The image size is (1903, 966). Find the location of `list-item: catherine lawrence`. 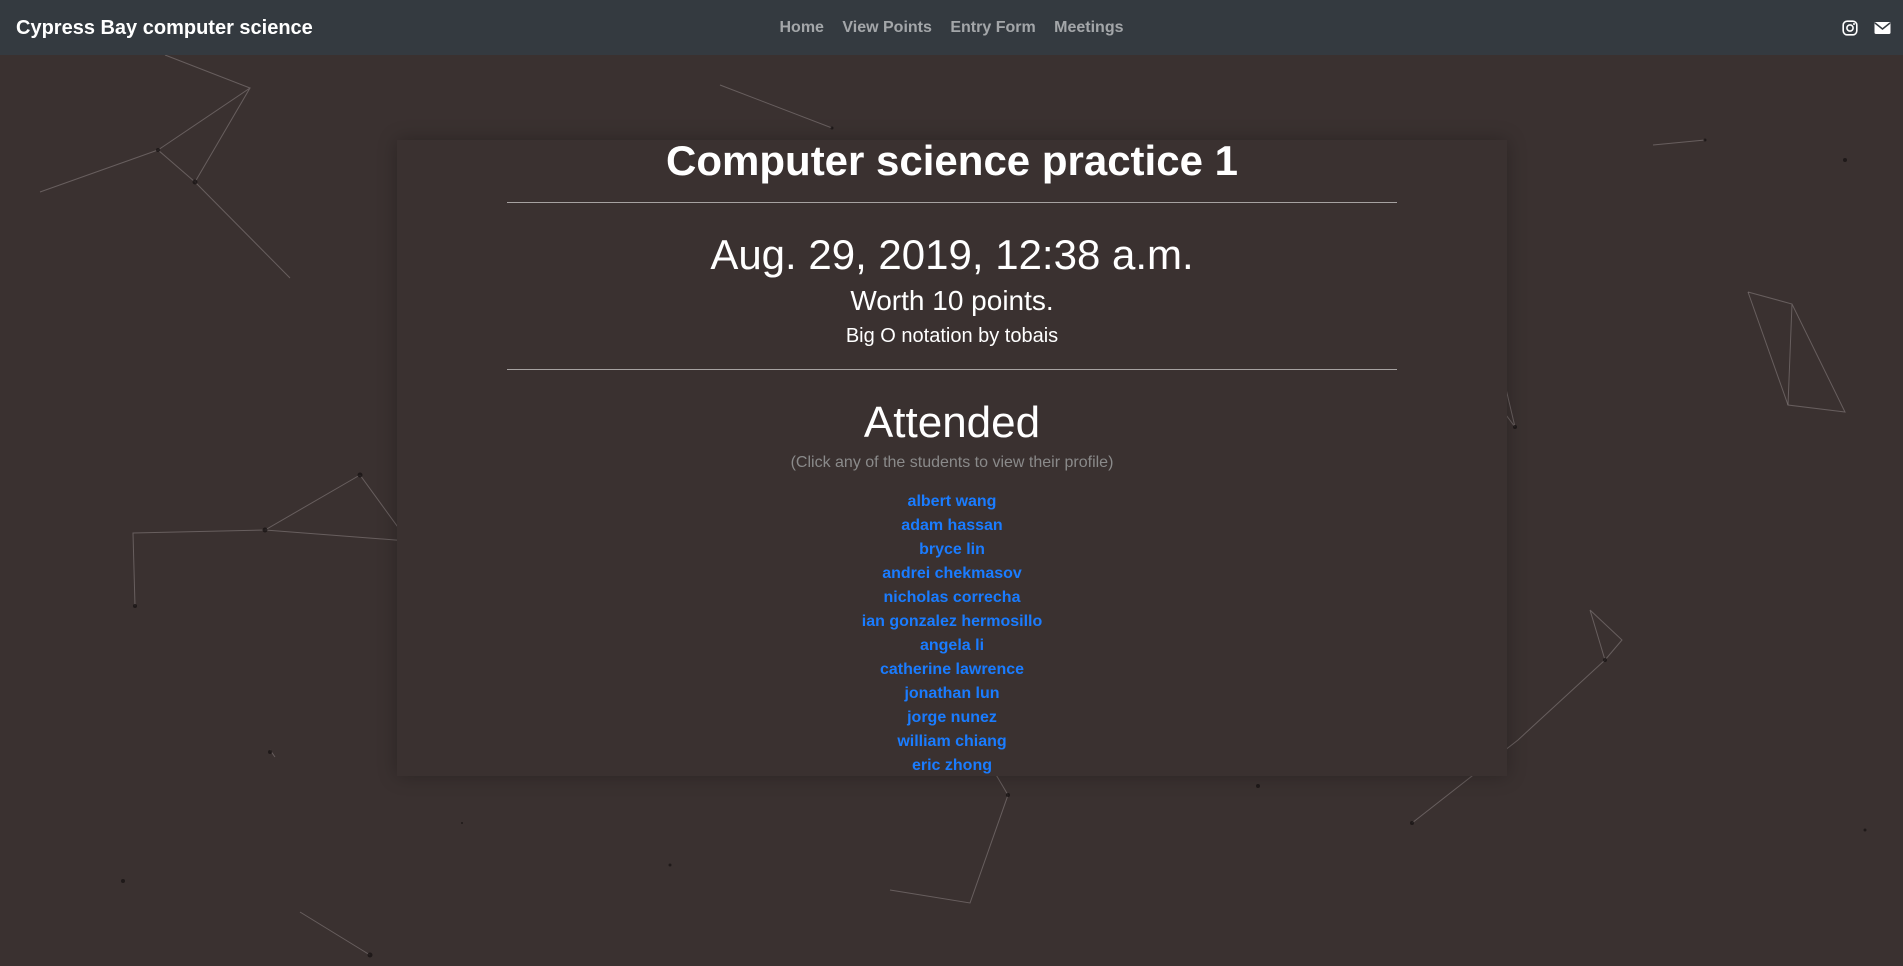

list-item: catherine lawrence is located at coordinates (952, 670).